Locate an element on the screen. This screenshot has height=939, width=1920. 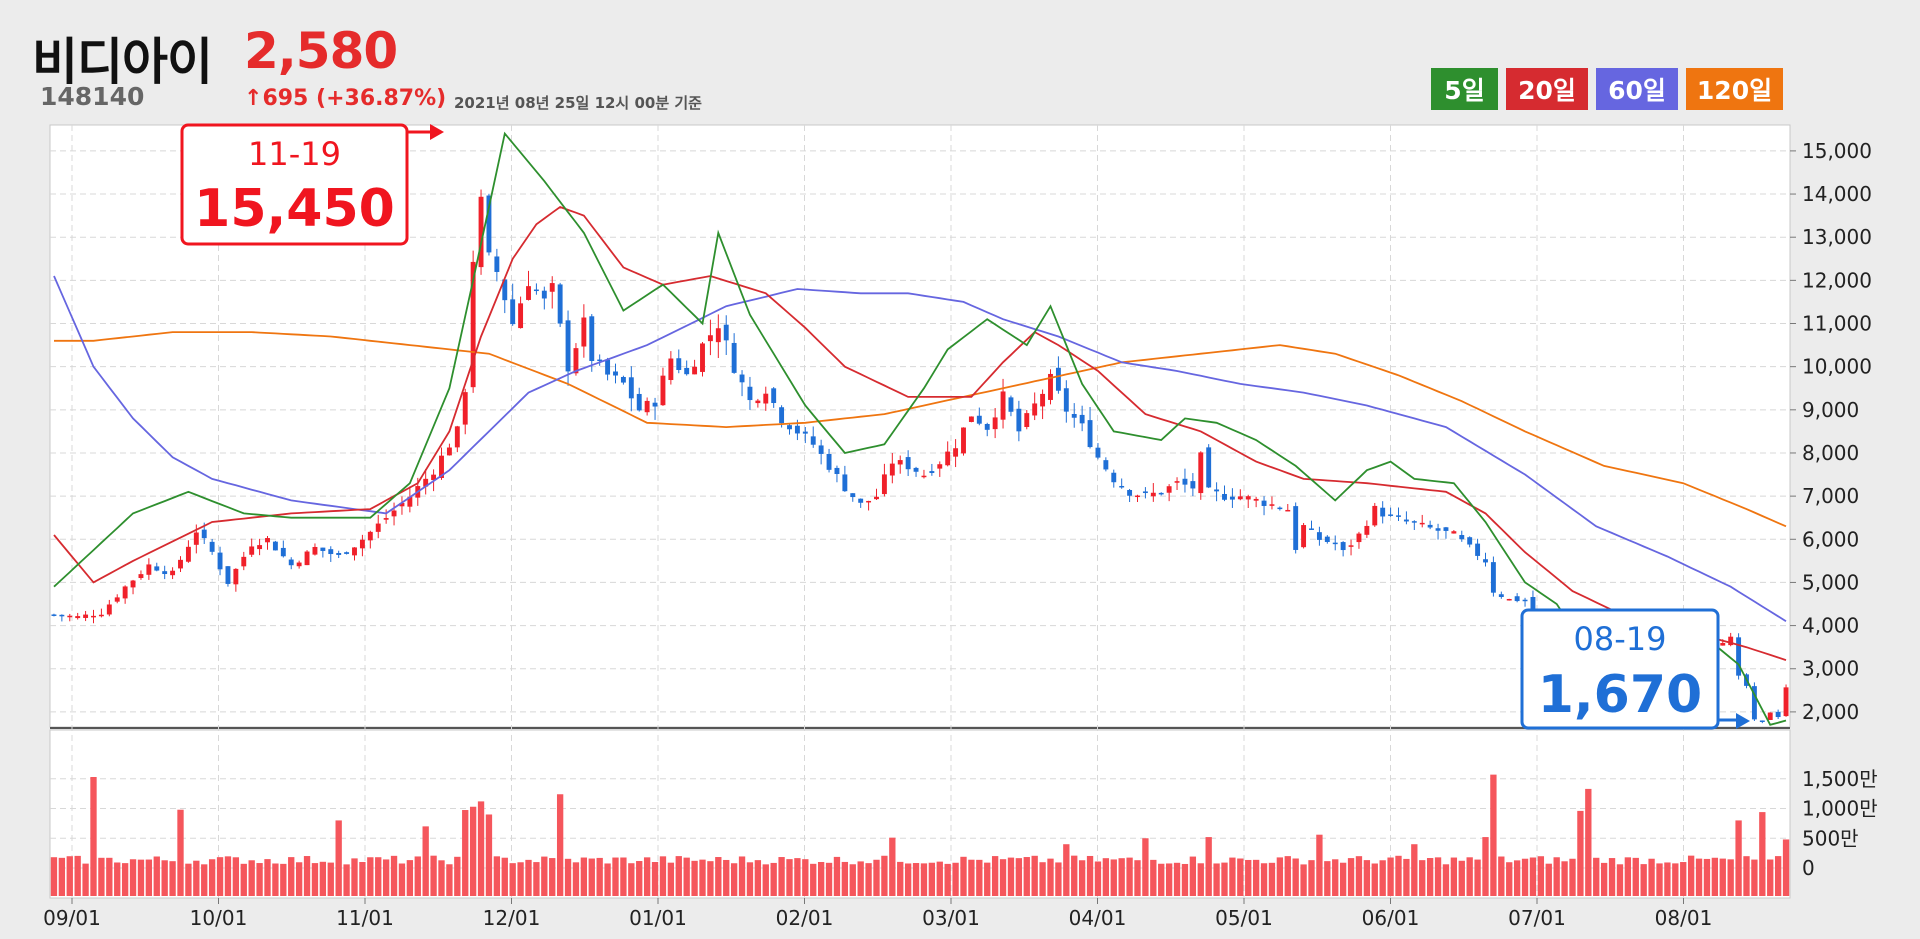
date-tick-label: 08/01 is located at coordinates (1684, 918).